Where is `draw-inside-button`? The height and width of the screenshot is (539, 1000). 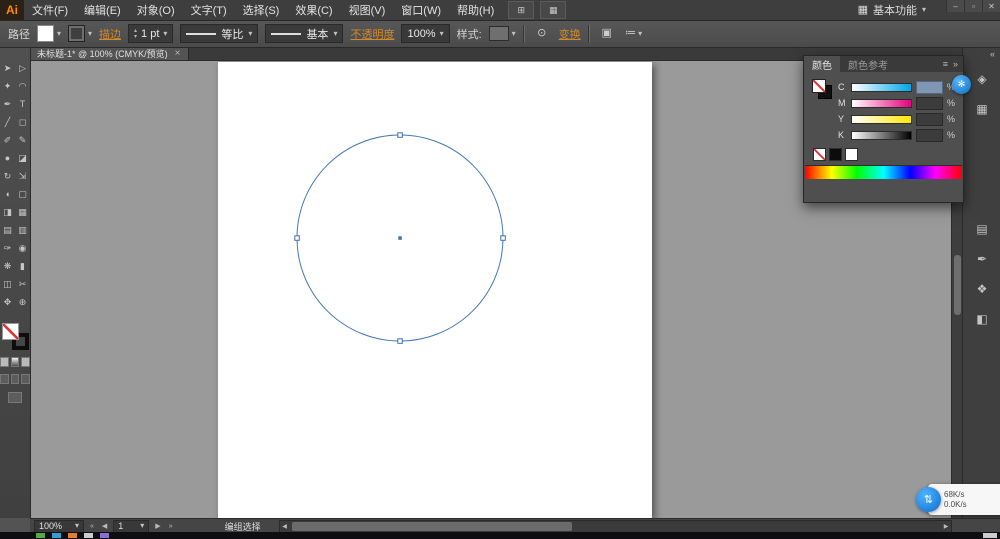
draw-inside-button is located at coordinates (26, 379).